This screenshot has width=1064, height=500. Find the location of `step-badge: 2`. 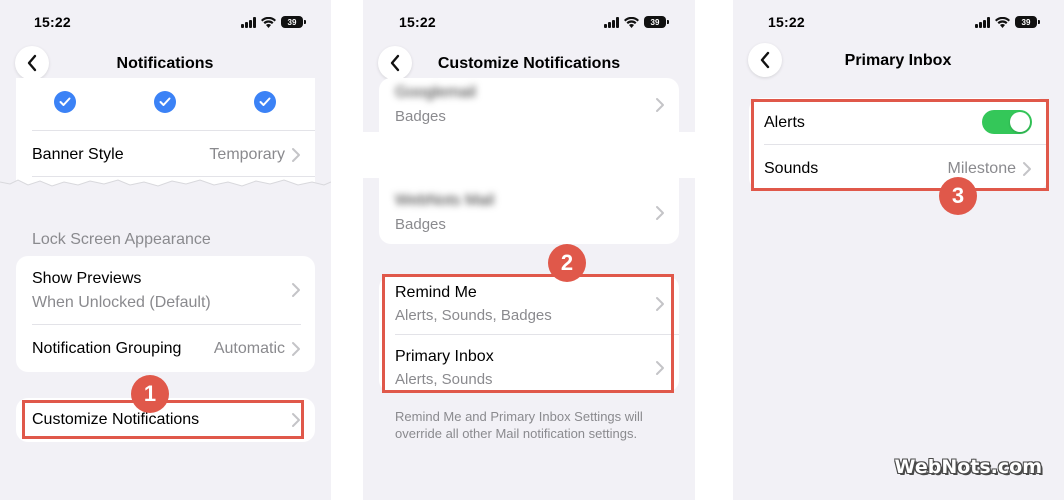

step-badge: 2 is located at coordinates (567, 263).